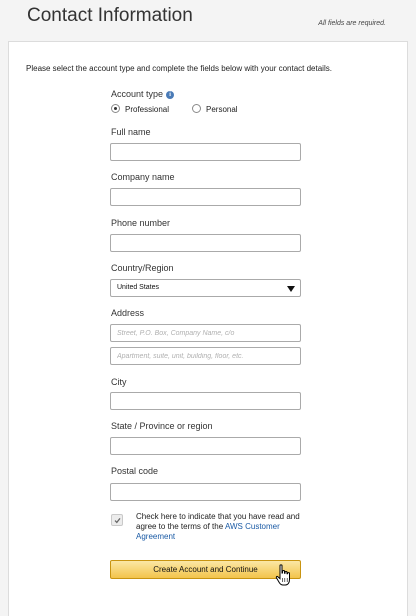 Image resolution: width=416 pixels, height=616 pixels. I want to click on city-label: City, so click(119, 382).